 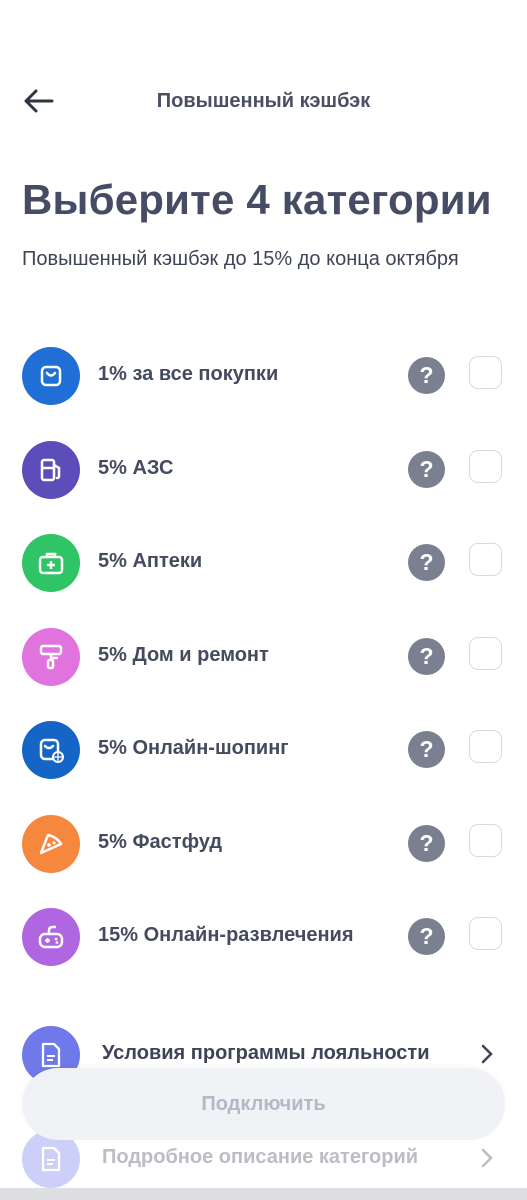 I want to click on category-row: 5% АЗС ?, so click(x=263, y=486).